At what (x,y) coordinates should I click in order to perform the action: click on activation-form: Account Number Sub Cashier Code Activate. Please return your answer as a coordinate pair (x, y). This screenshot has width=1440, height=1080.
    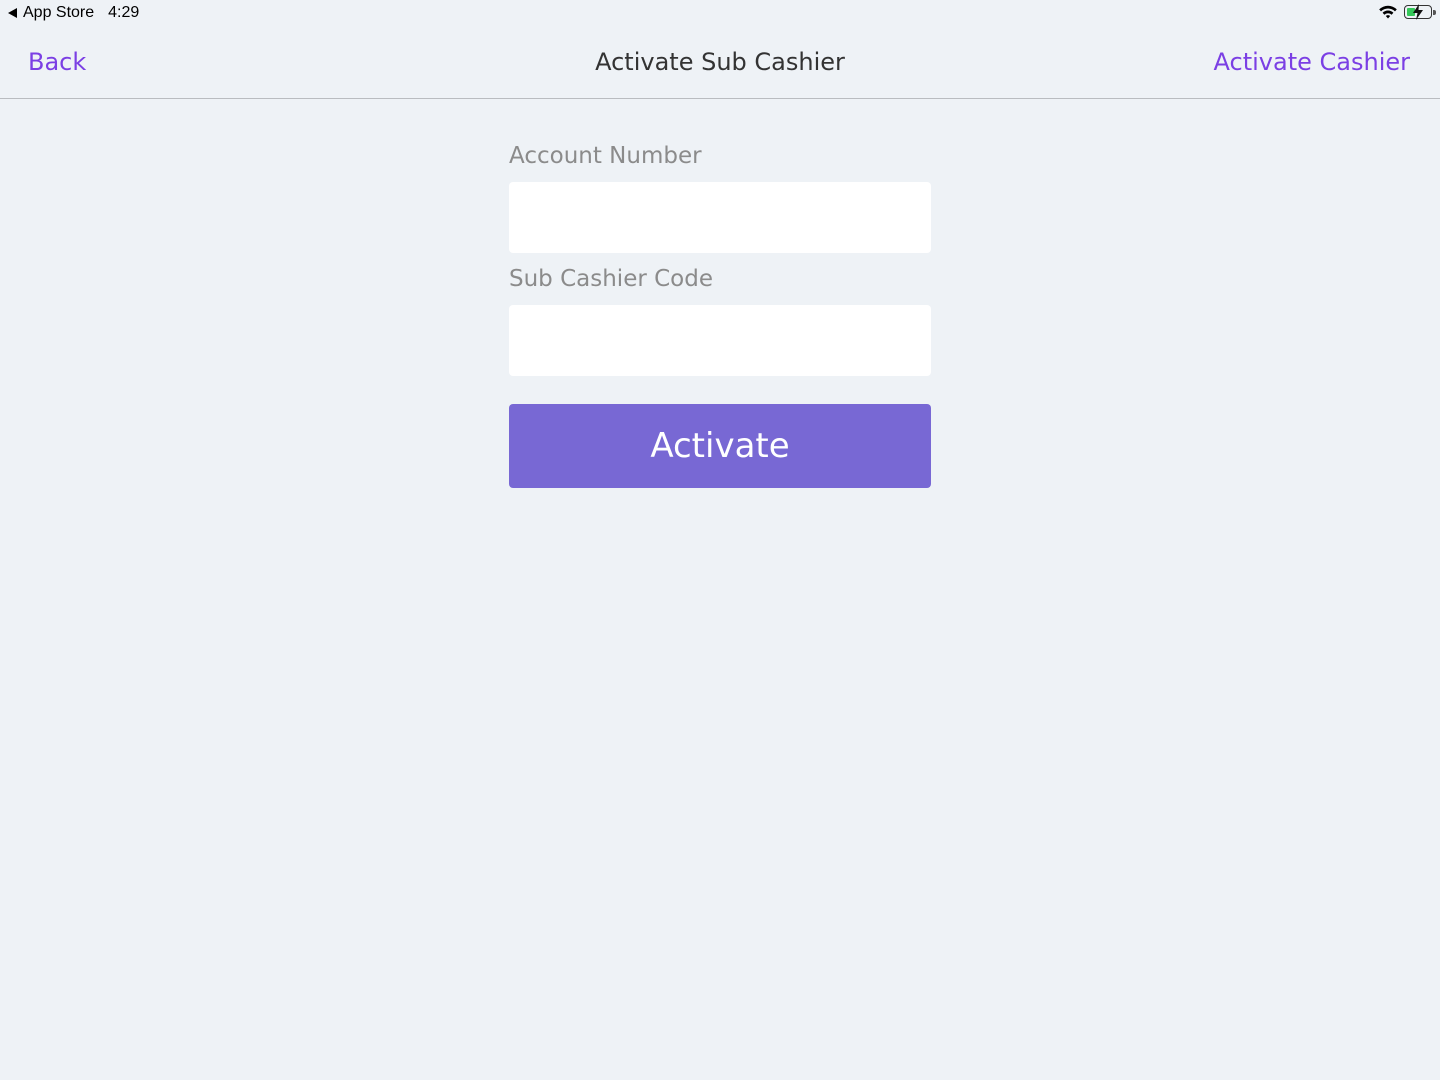
    Looking at the image, I should click on (720, 314).